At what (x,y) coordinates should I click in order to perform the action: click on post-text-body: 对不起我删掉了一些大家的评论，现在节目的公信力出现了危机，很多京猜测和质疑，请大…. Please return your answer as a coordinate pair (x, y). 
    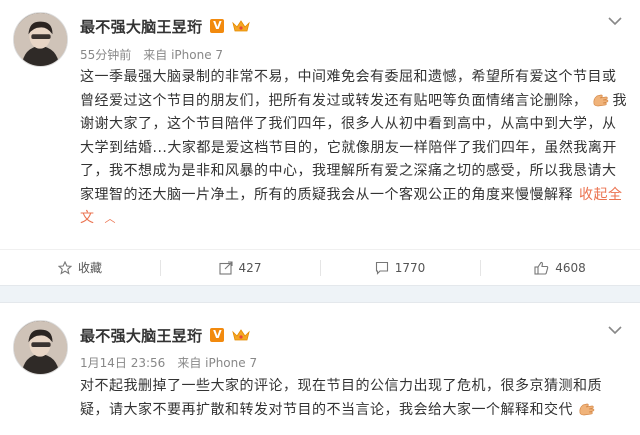
    Looking at the image, I should click on (341, 398).